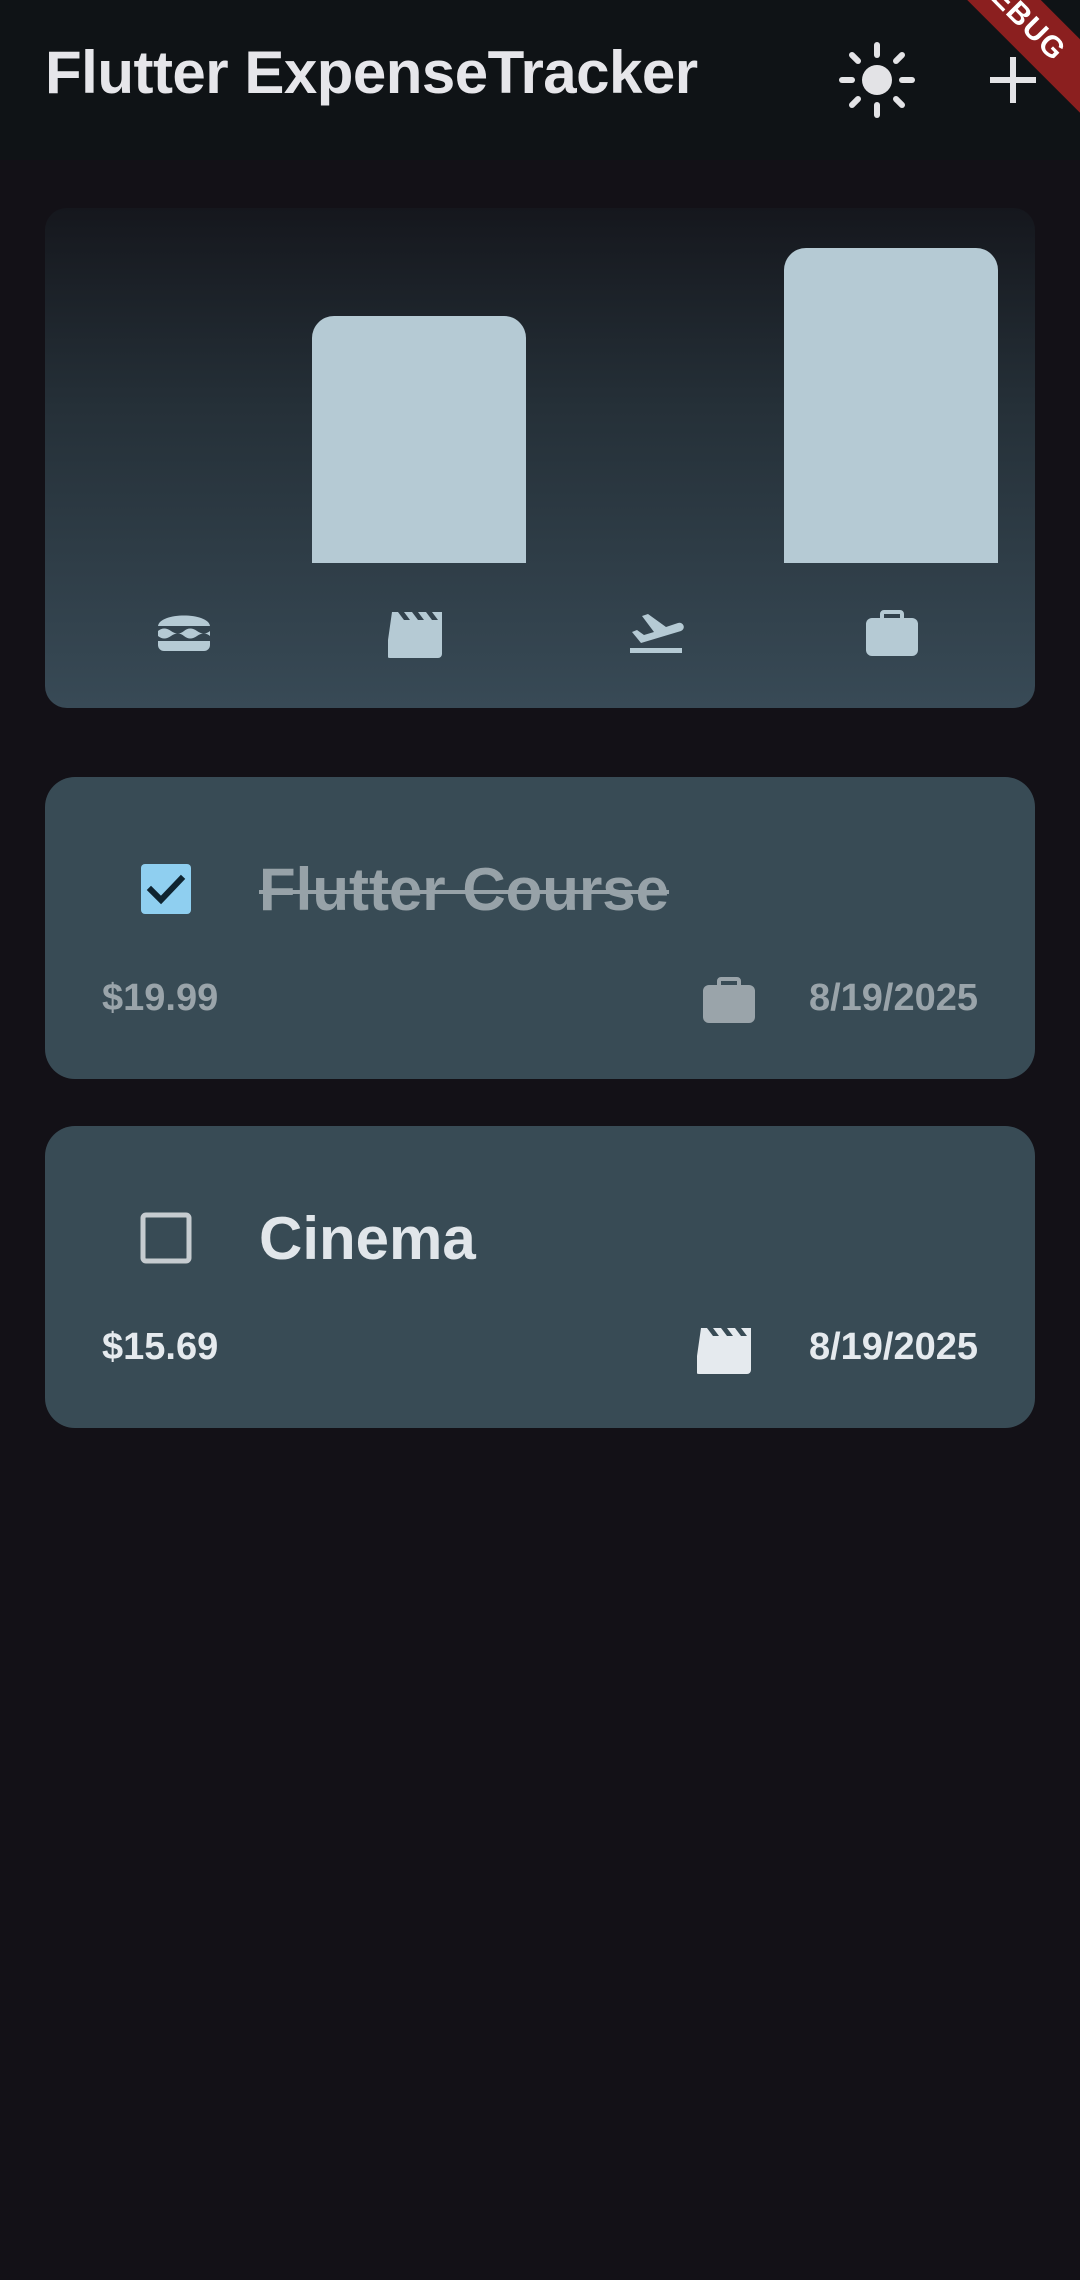  I want to click on sun-icon, so click(877, 80).